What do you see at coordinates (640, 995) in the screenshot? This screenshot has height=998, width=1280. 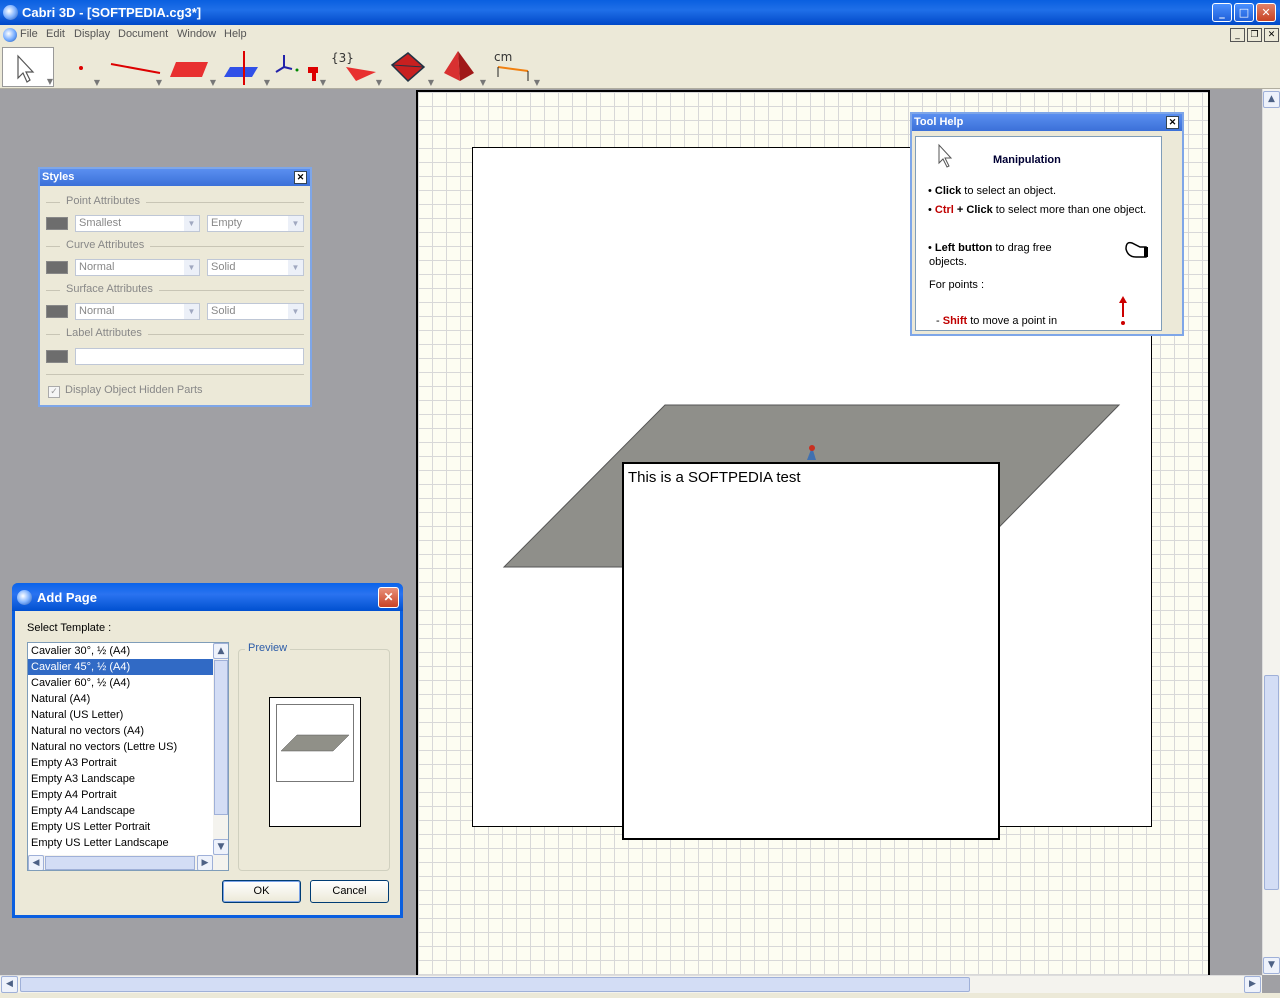 I see `status-bar` at bounding box center [640, 995].